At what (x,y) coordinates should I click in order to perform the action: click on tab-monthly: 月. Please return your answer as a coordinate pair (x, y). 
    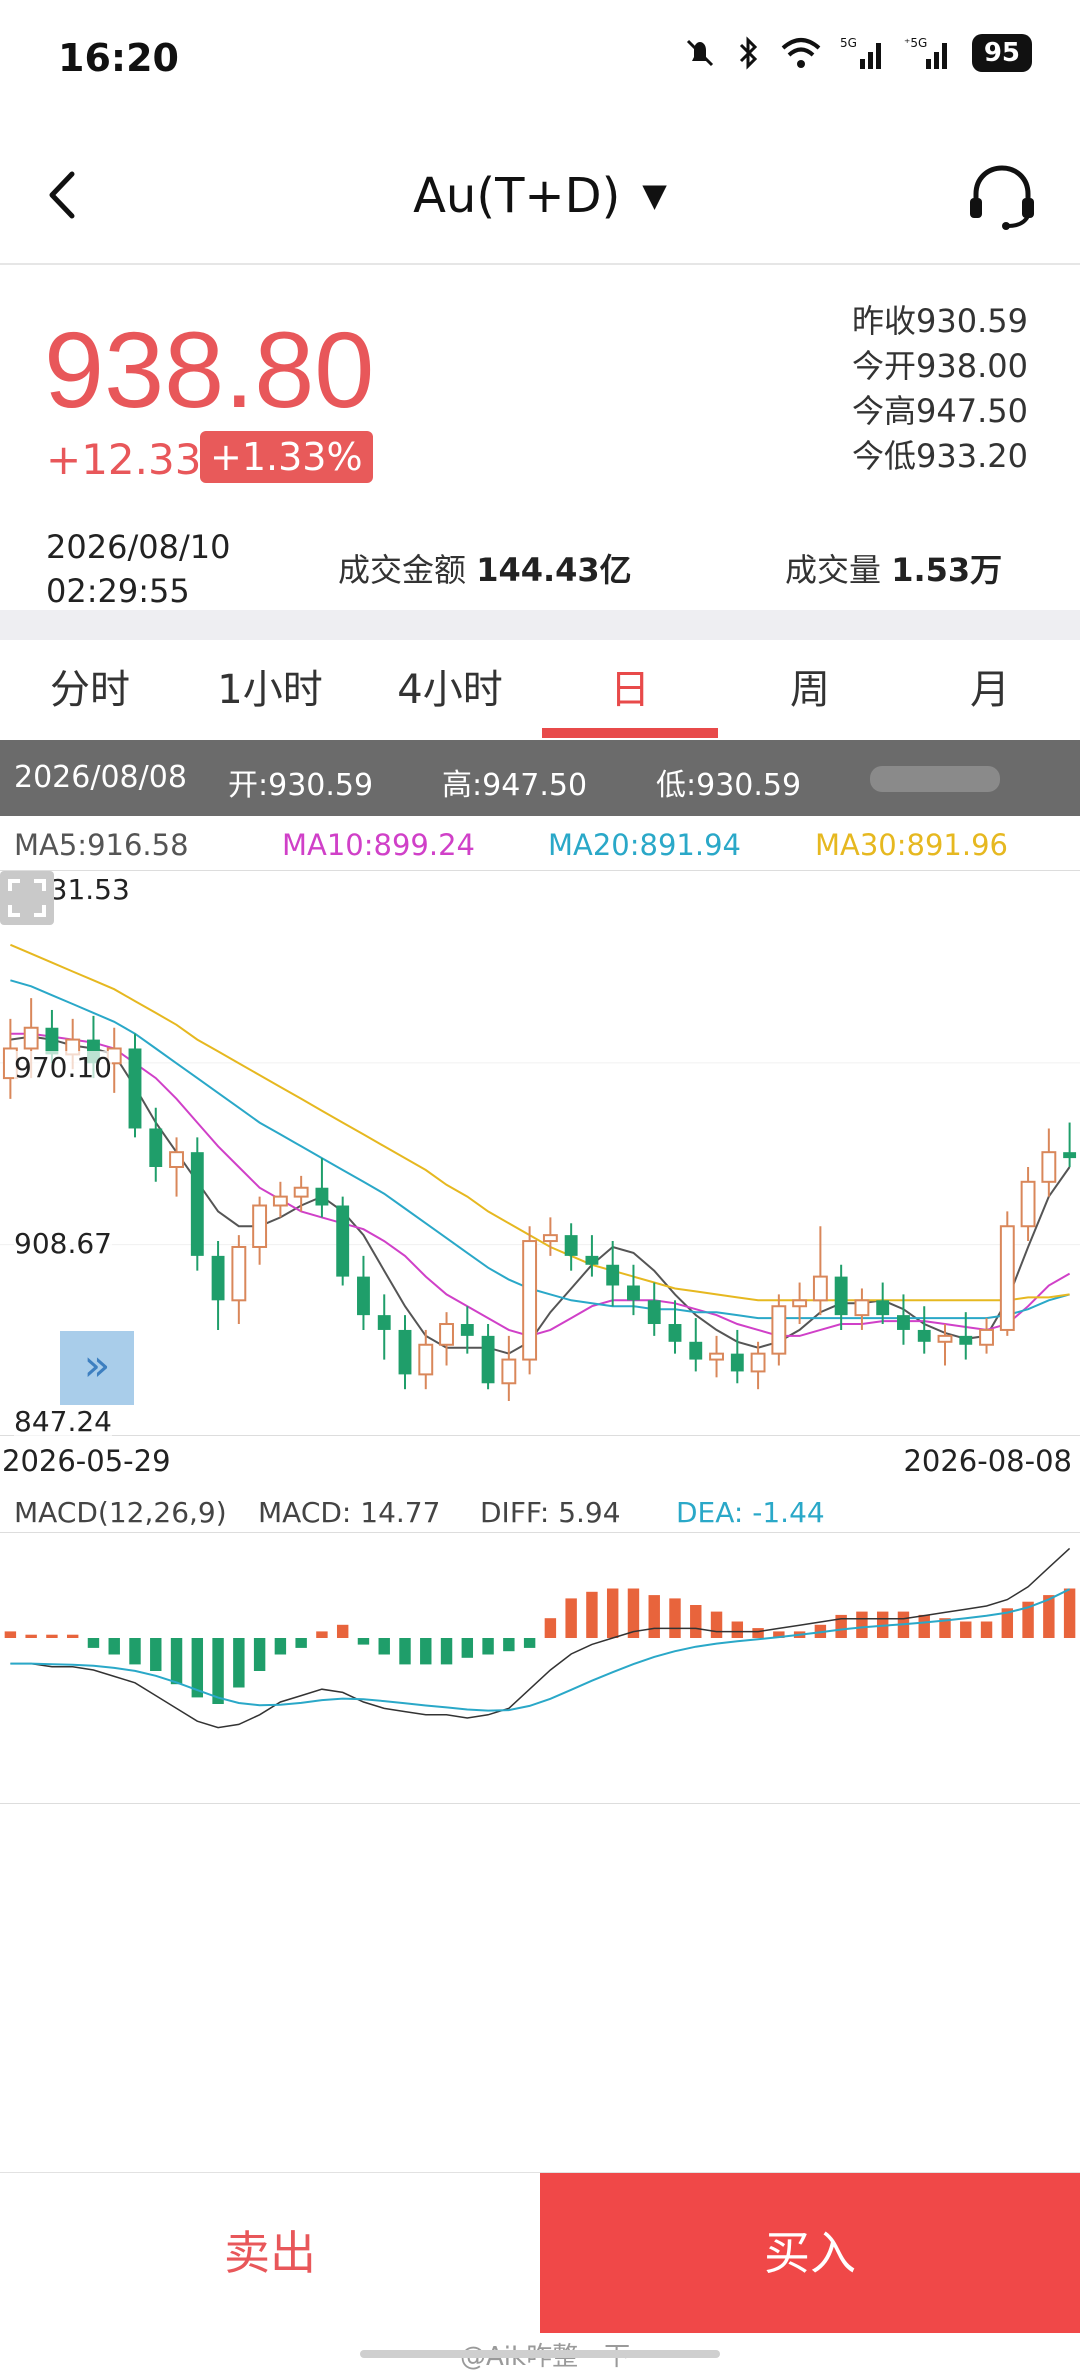
    Looking at the image, I should click on (990, 690).